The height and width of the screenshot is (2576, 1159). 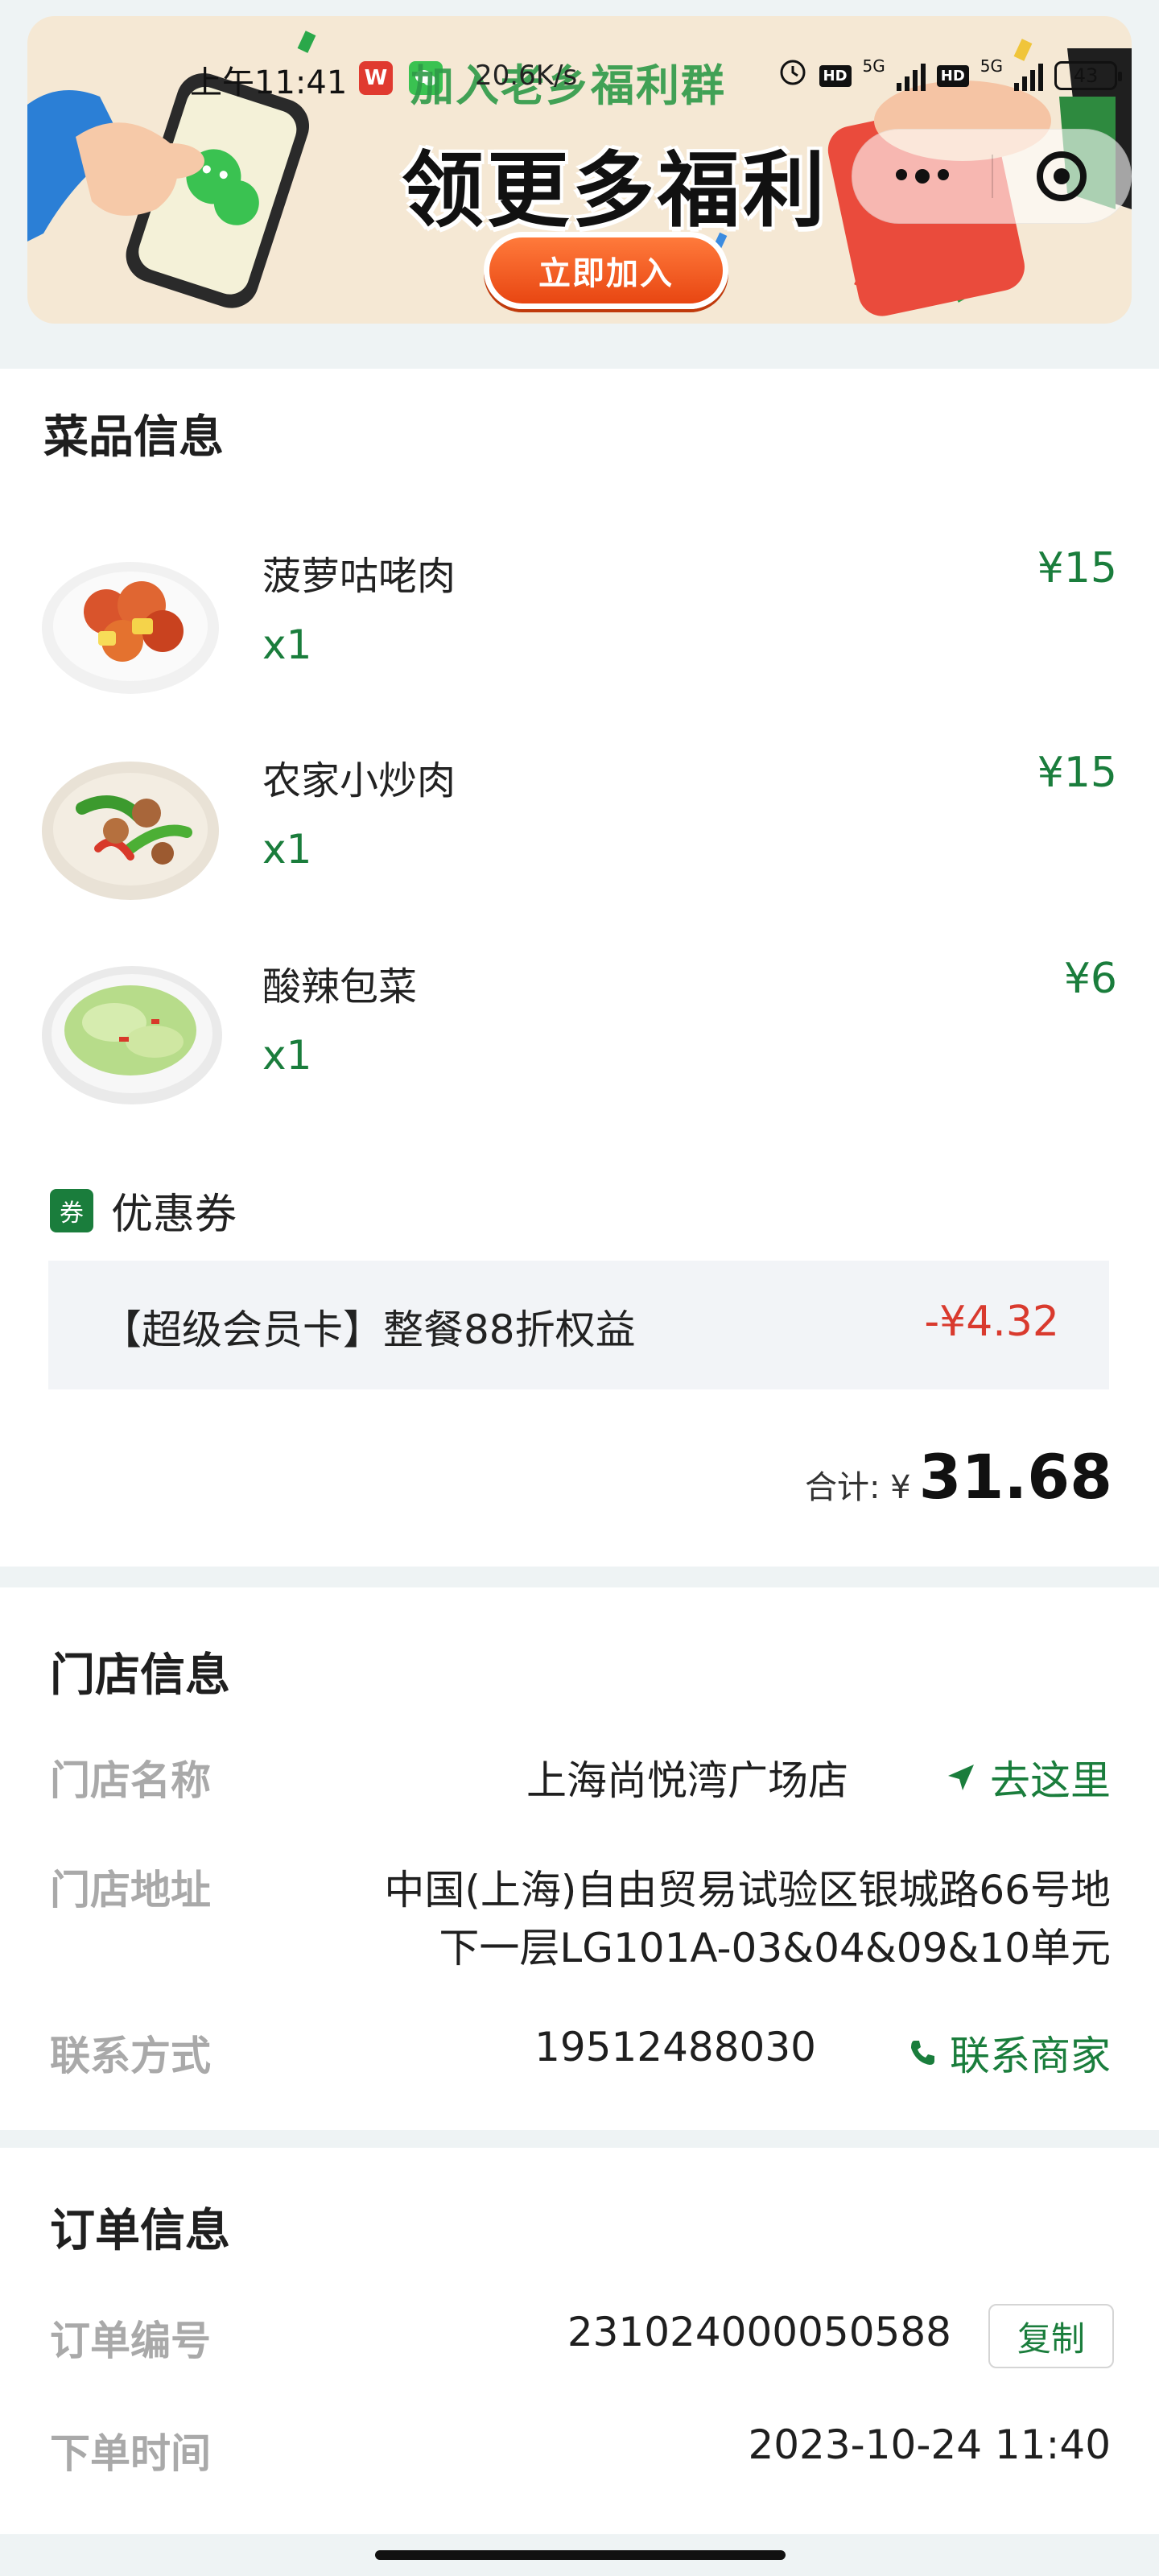 What do you see at coordinates (359, 780) in the screenshot?
I see `dish-name: 农家小炒肉` at bounding box center [359, 780].